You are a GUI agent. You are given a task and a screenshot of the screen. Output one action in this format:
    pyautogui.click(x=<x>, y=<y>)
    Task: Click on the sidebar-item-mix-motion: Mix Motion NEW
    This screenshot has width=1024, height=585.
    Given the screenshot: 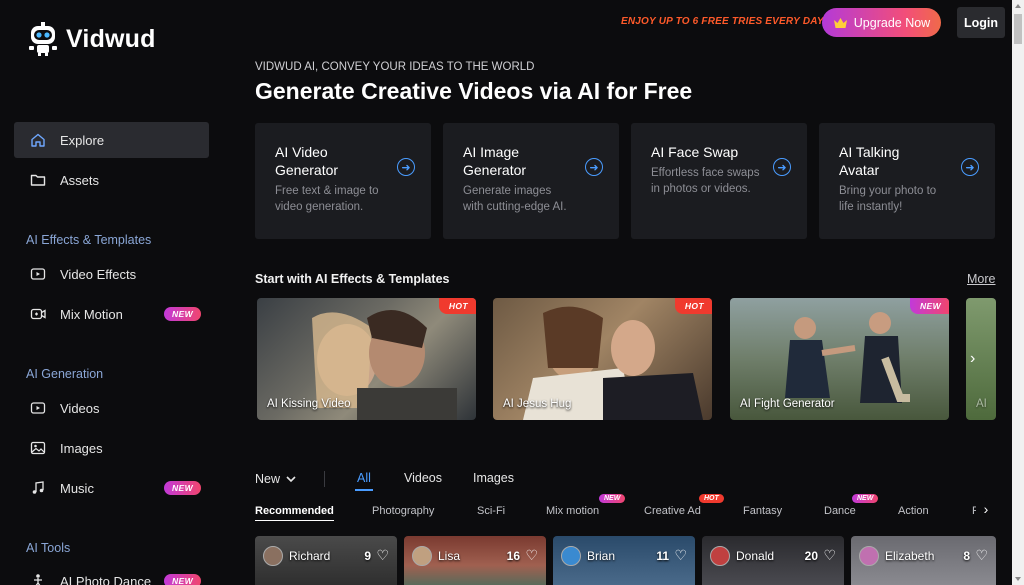 What is the action you would take?
    pyautogui.click(x=111, y=314)
    